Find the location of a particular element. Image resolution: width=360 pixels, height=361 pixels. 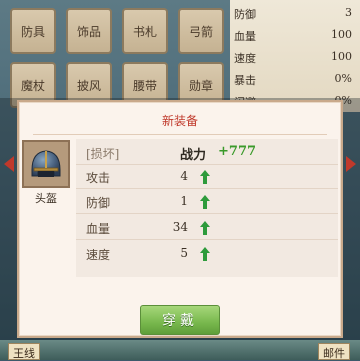

slot-armor: 防具 is located at coordinates (33, 31).